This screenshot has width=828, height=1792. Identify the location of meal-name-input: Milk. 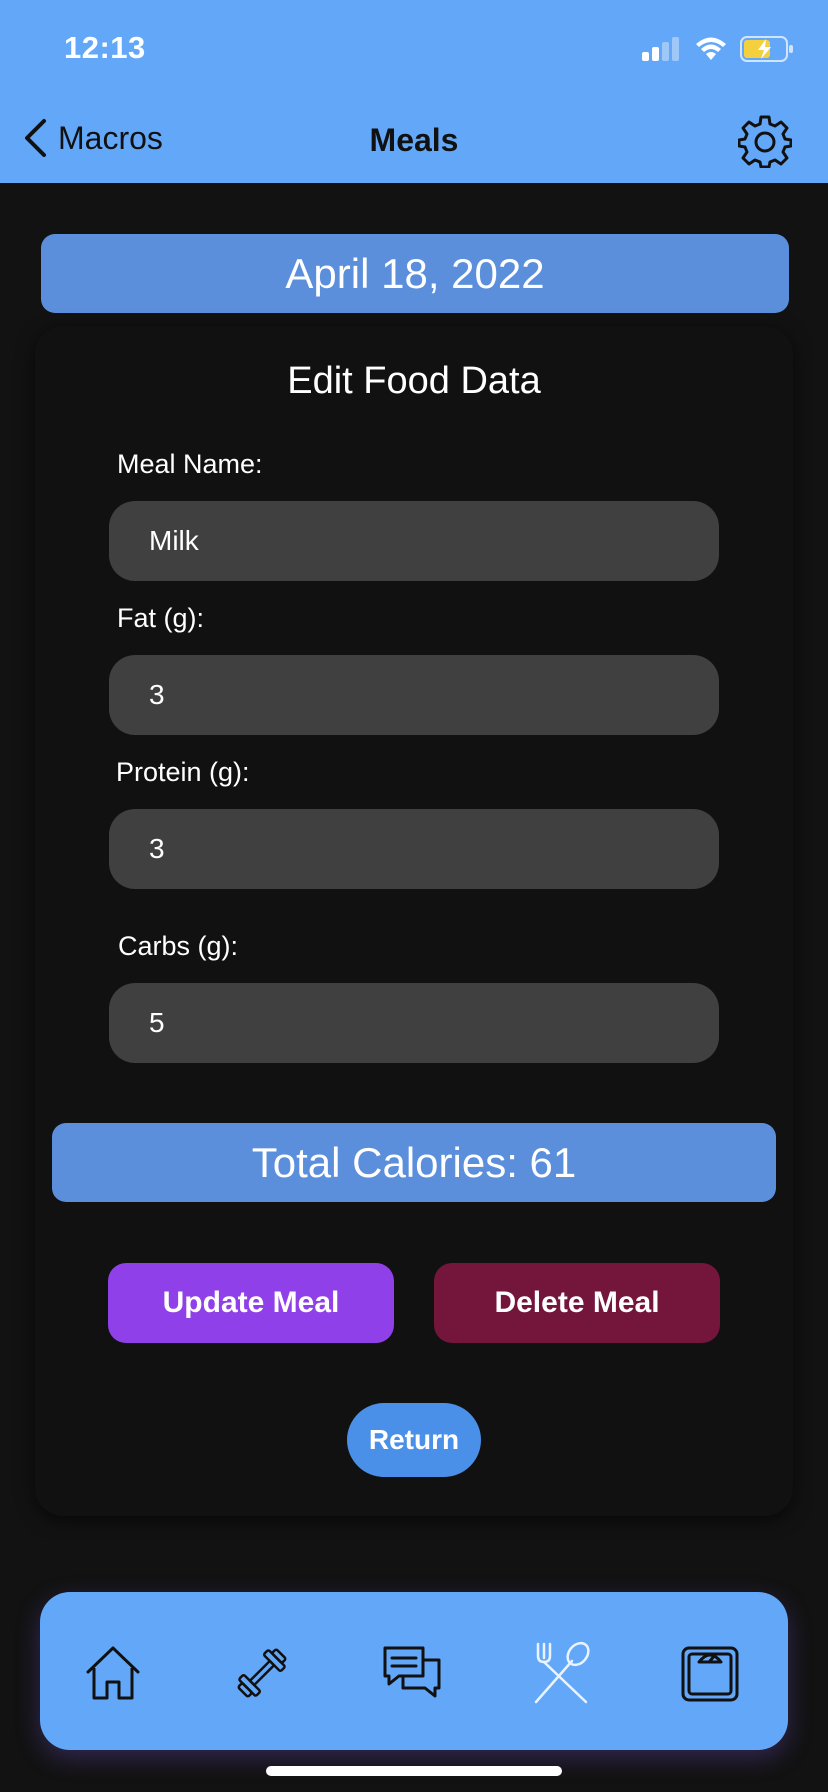
(414, 541).